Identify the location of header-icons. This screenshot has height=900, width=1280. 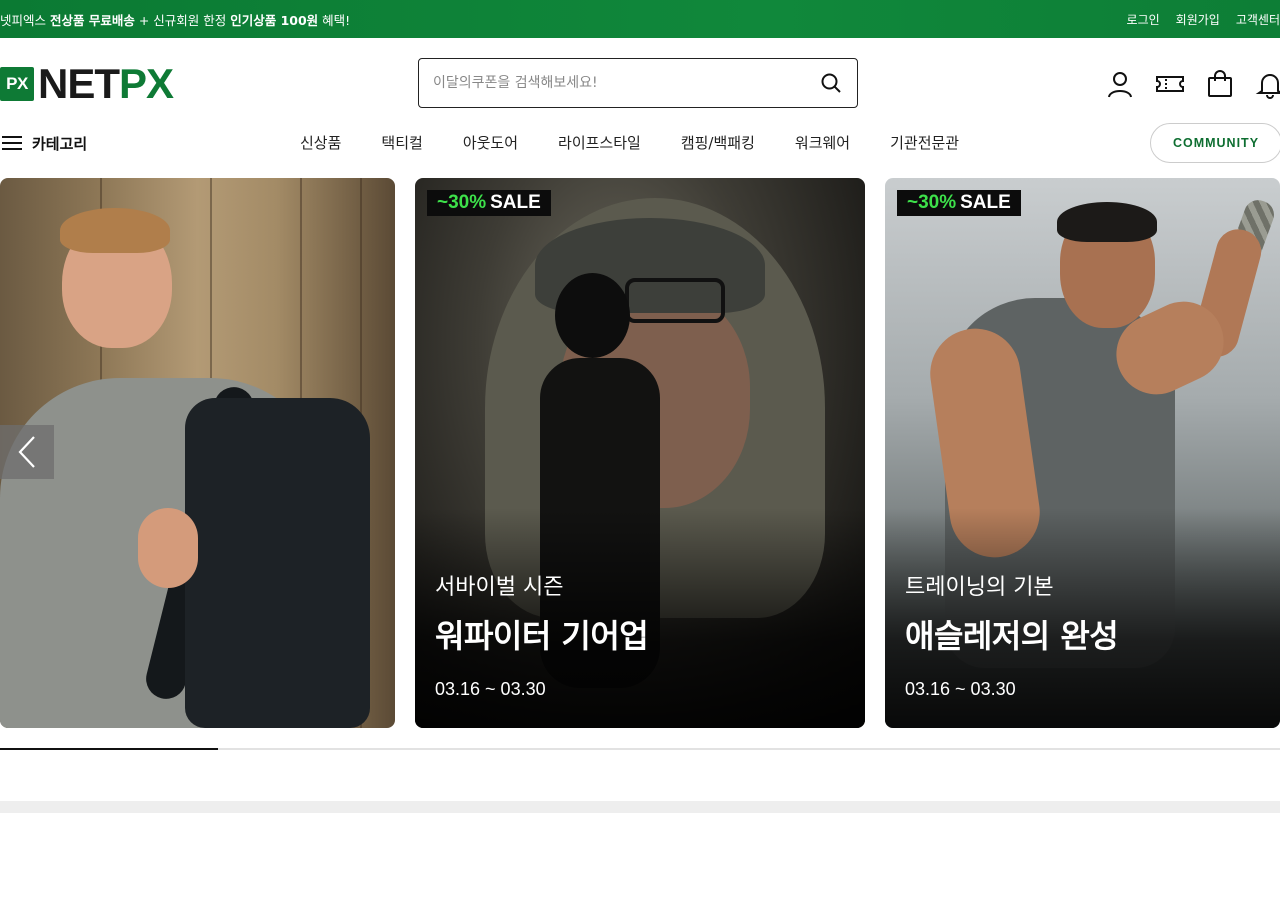
(1192, 84).